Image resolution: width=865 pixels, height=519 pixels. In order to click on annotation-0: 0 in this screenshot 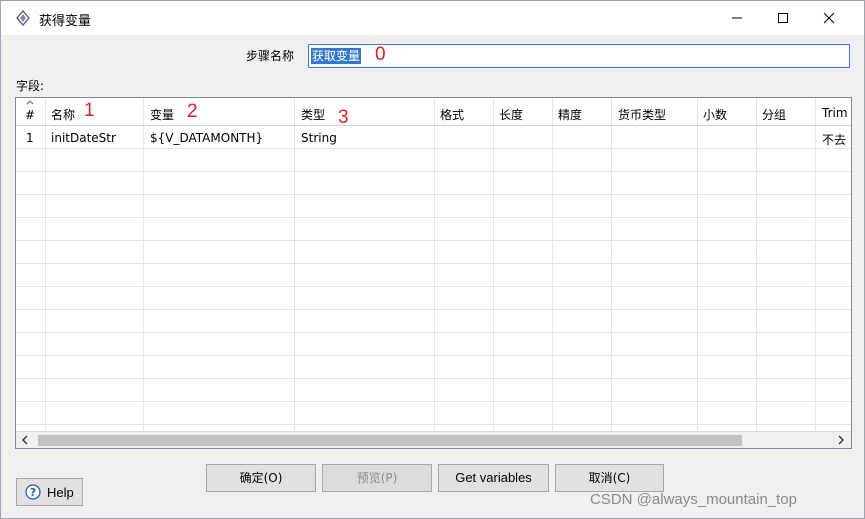, I will do `click(380, 54)`.